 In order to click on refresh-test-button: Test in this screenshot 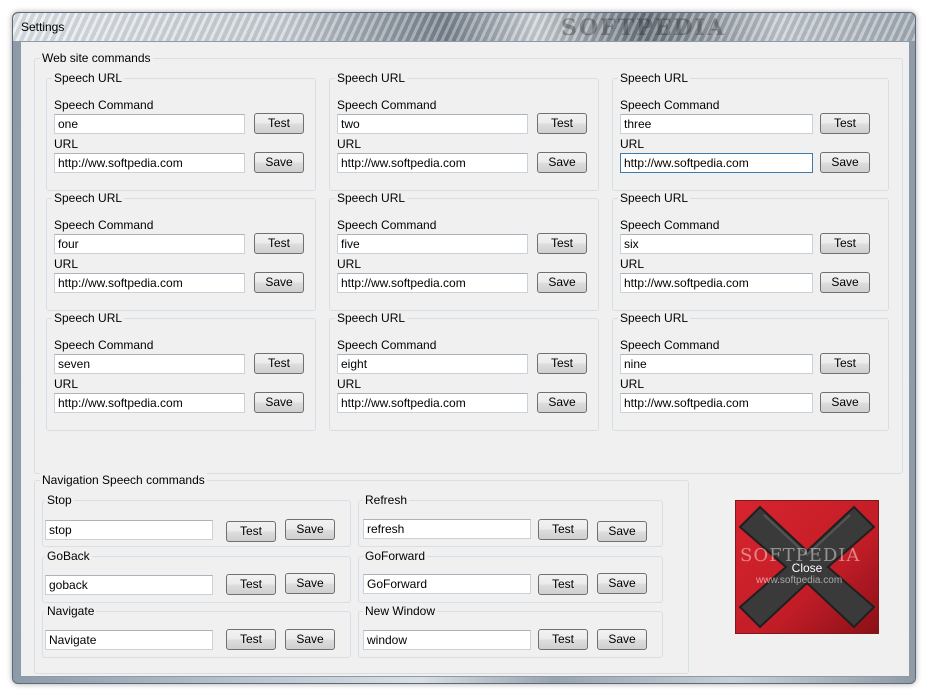, I will do `click(563, 529)`.